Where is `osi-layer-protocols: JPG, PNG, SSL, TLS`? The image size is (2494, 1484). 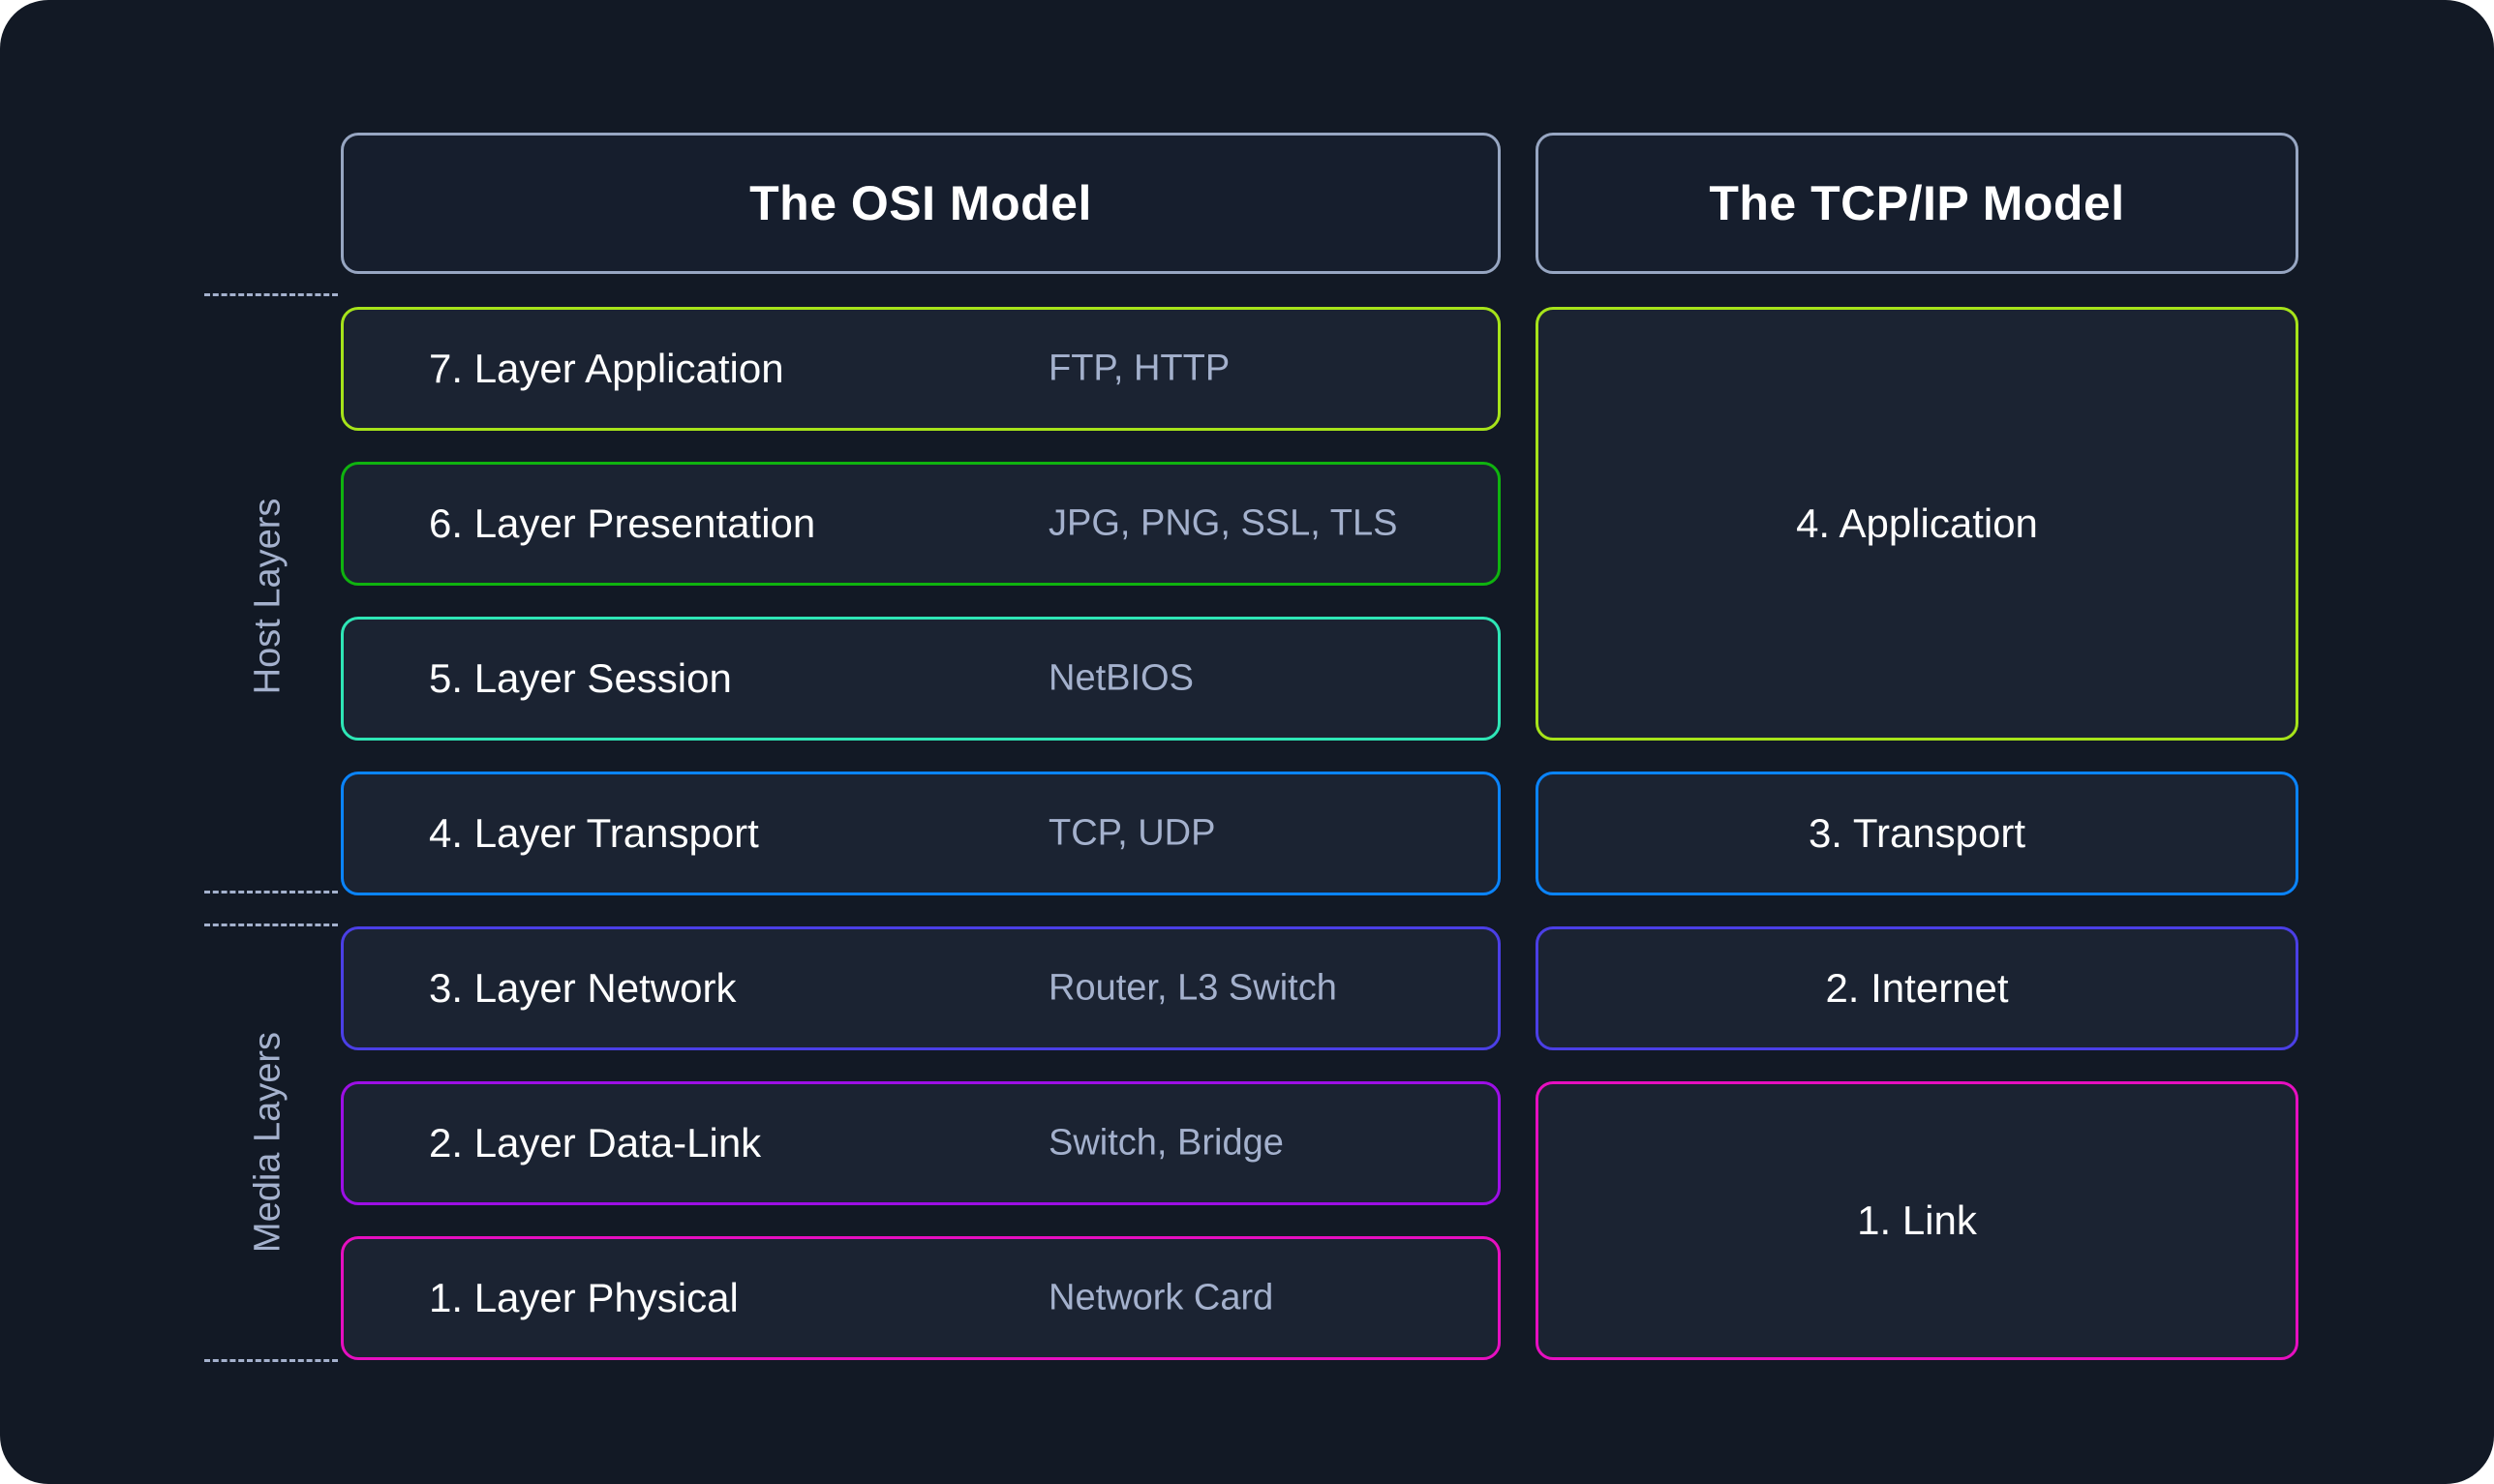 osi-layer-protocols: JPG, PNG, SSL, TLS is located at coordinates (1223, 523).